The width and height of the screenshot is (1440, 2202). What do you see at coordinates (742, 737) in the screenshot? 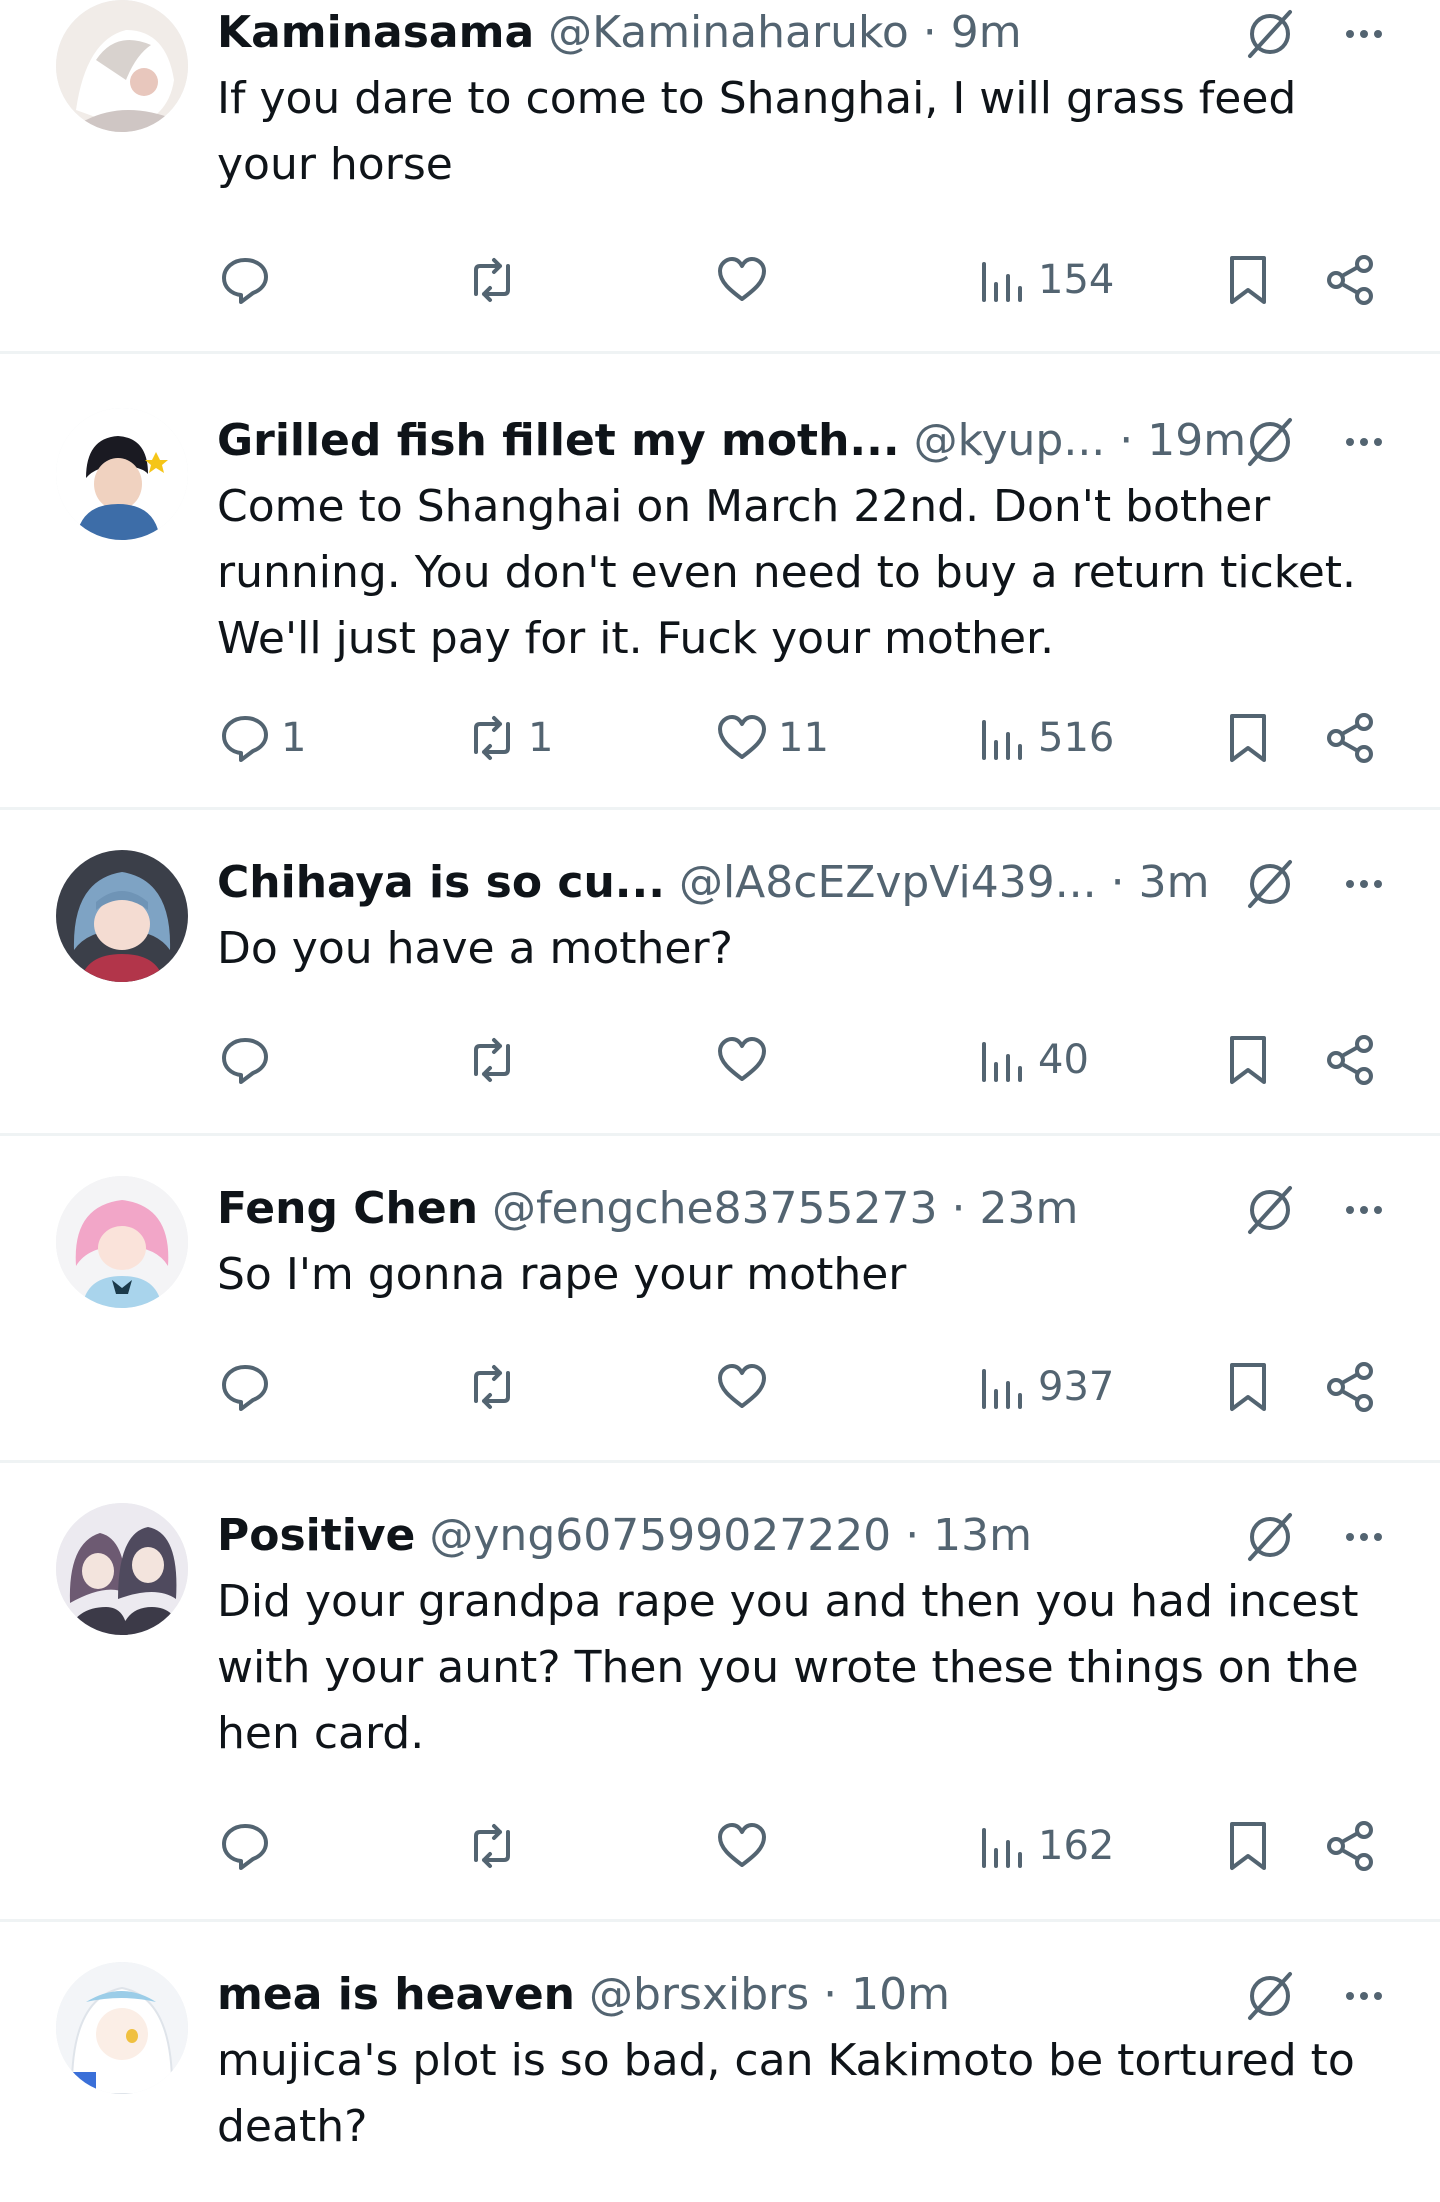
I see `like-icon` at bounding box center [742, 737].